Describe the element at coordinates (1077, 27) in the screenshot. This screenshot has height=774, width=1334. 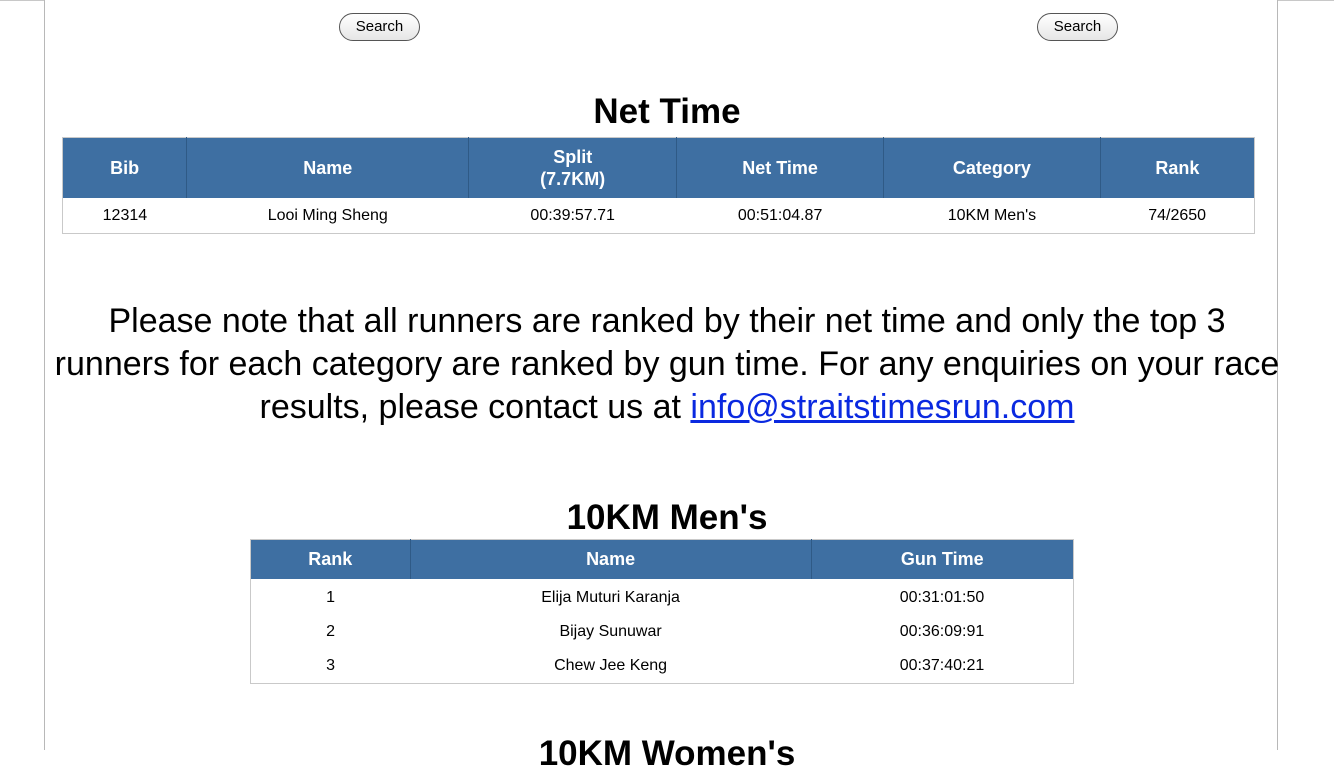
I see `search-button-right: Search` at that location.